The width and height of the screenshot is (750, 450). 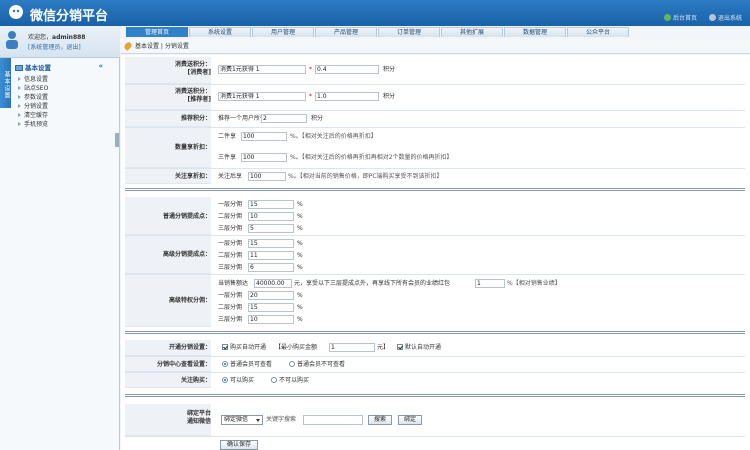 What do you see at coordinates (69, 16) in the screenshot?
I see `app-title: 微信分销平台` at bounding box center [69, 16].